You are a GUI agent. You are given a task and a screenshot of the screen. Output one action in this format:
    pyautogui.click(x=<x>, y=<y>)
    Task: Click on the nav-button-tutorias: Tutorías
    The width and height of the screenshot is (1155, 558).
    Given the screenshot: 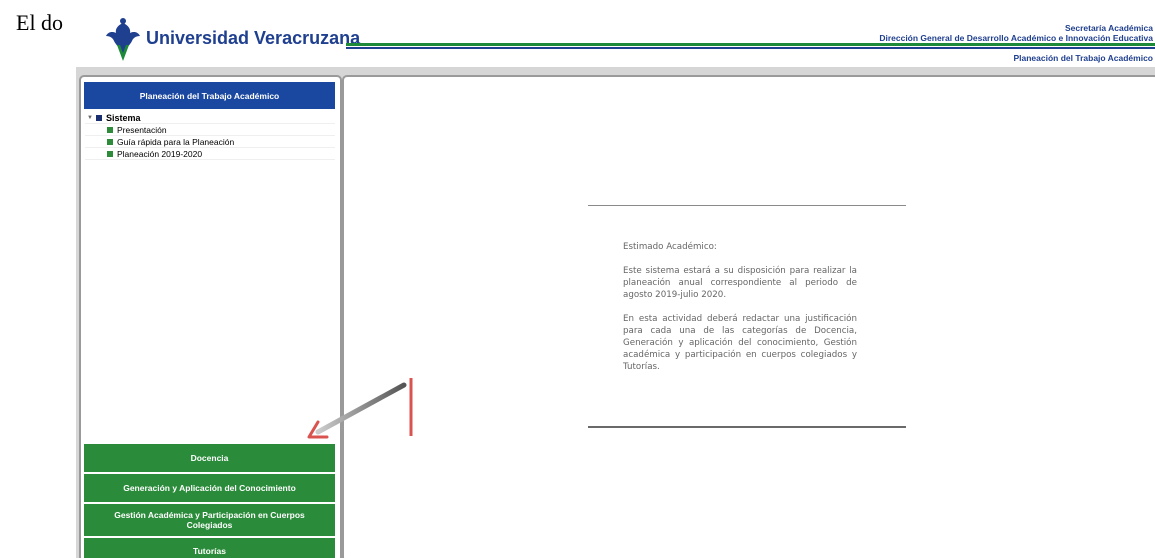 What is the action you would take?
    pyautogui.click(x=209, y=548)
    